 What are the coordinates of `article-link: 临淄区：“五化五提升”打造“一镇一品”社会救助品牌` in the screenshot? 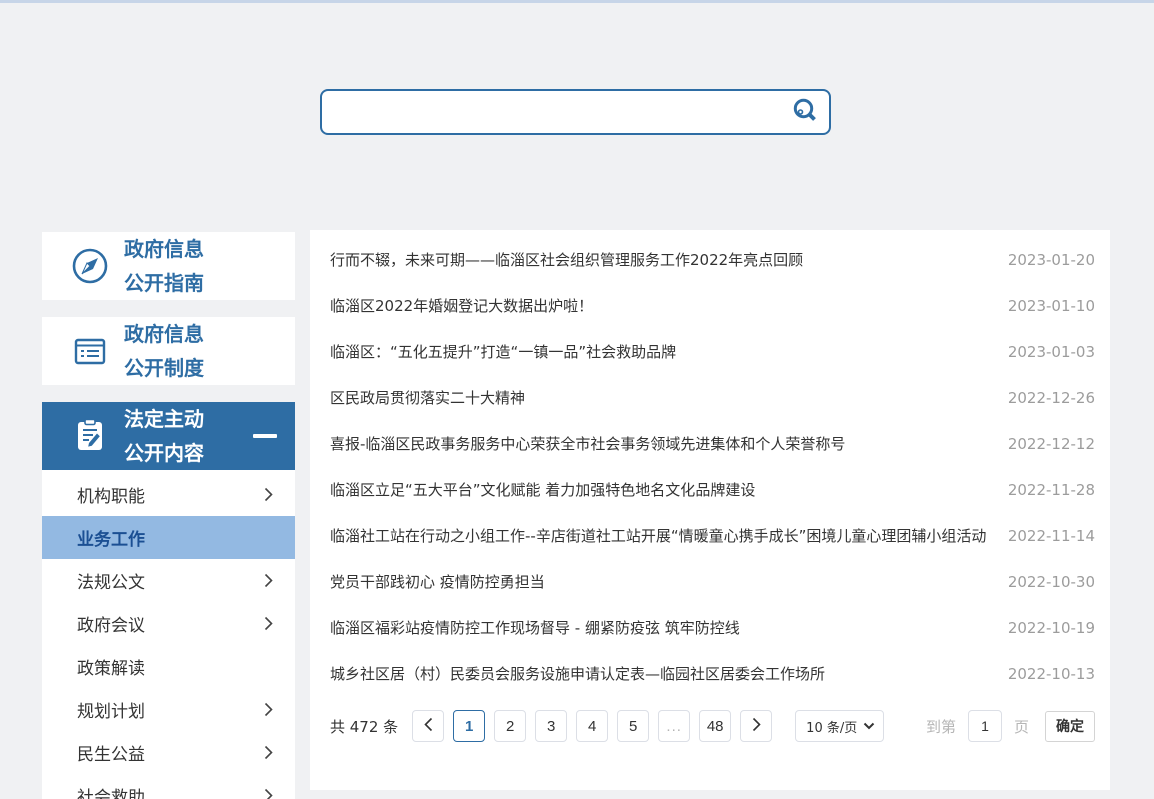 It's located at (503, 352).